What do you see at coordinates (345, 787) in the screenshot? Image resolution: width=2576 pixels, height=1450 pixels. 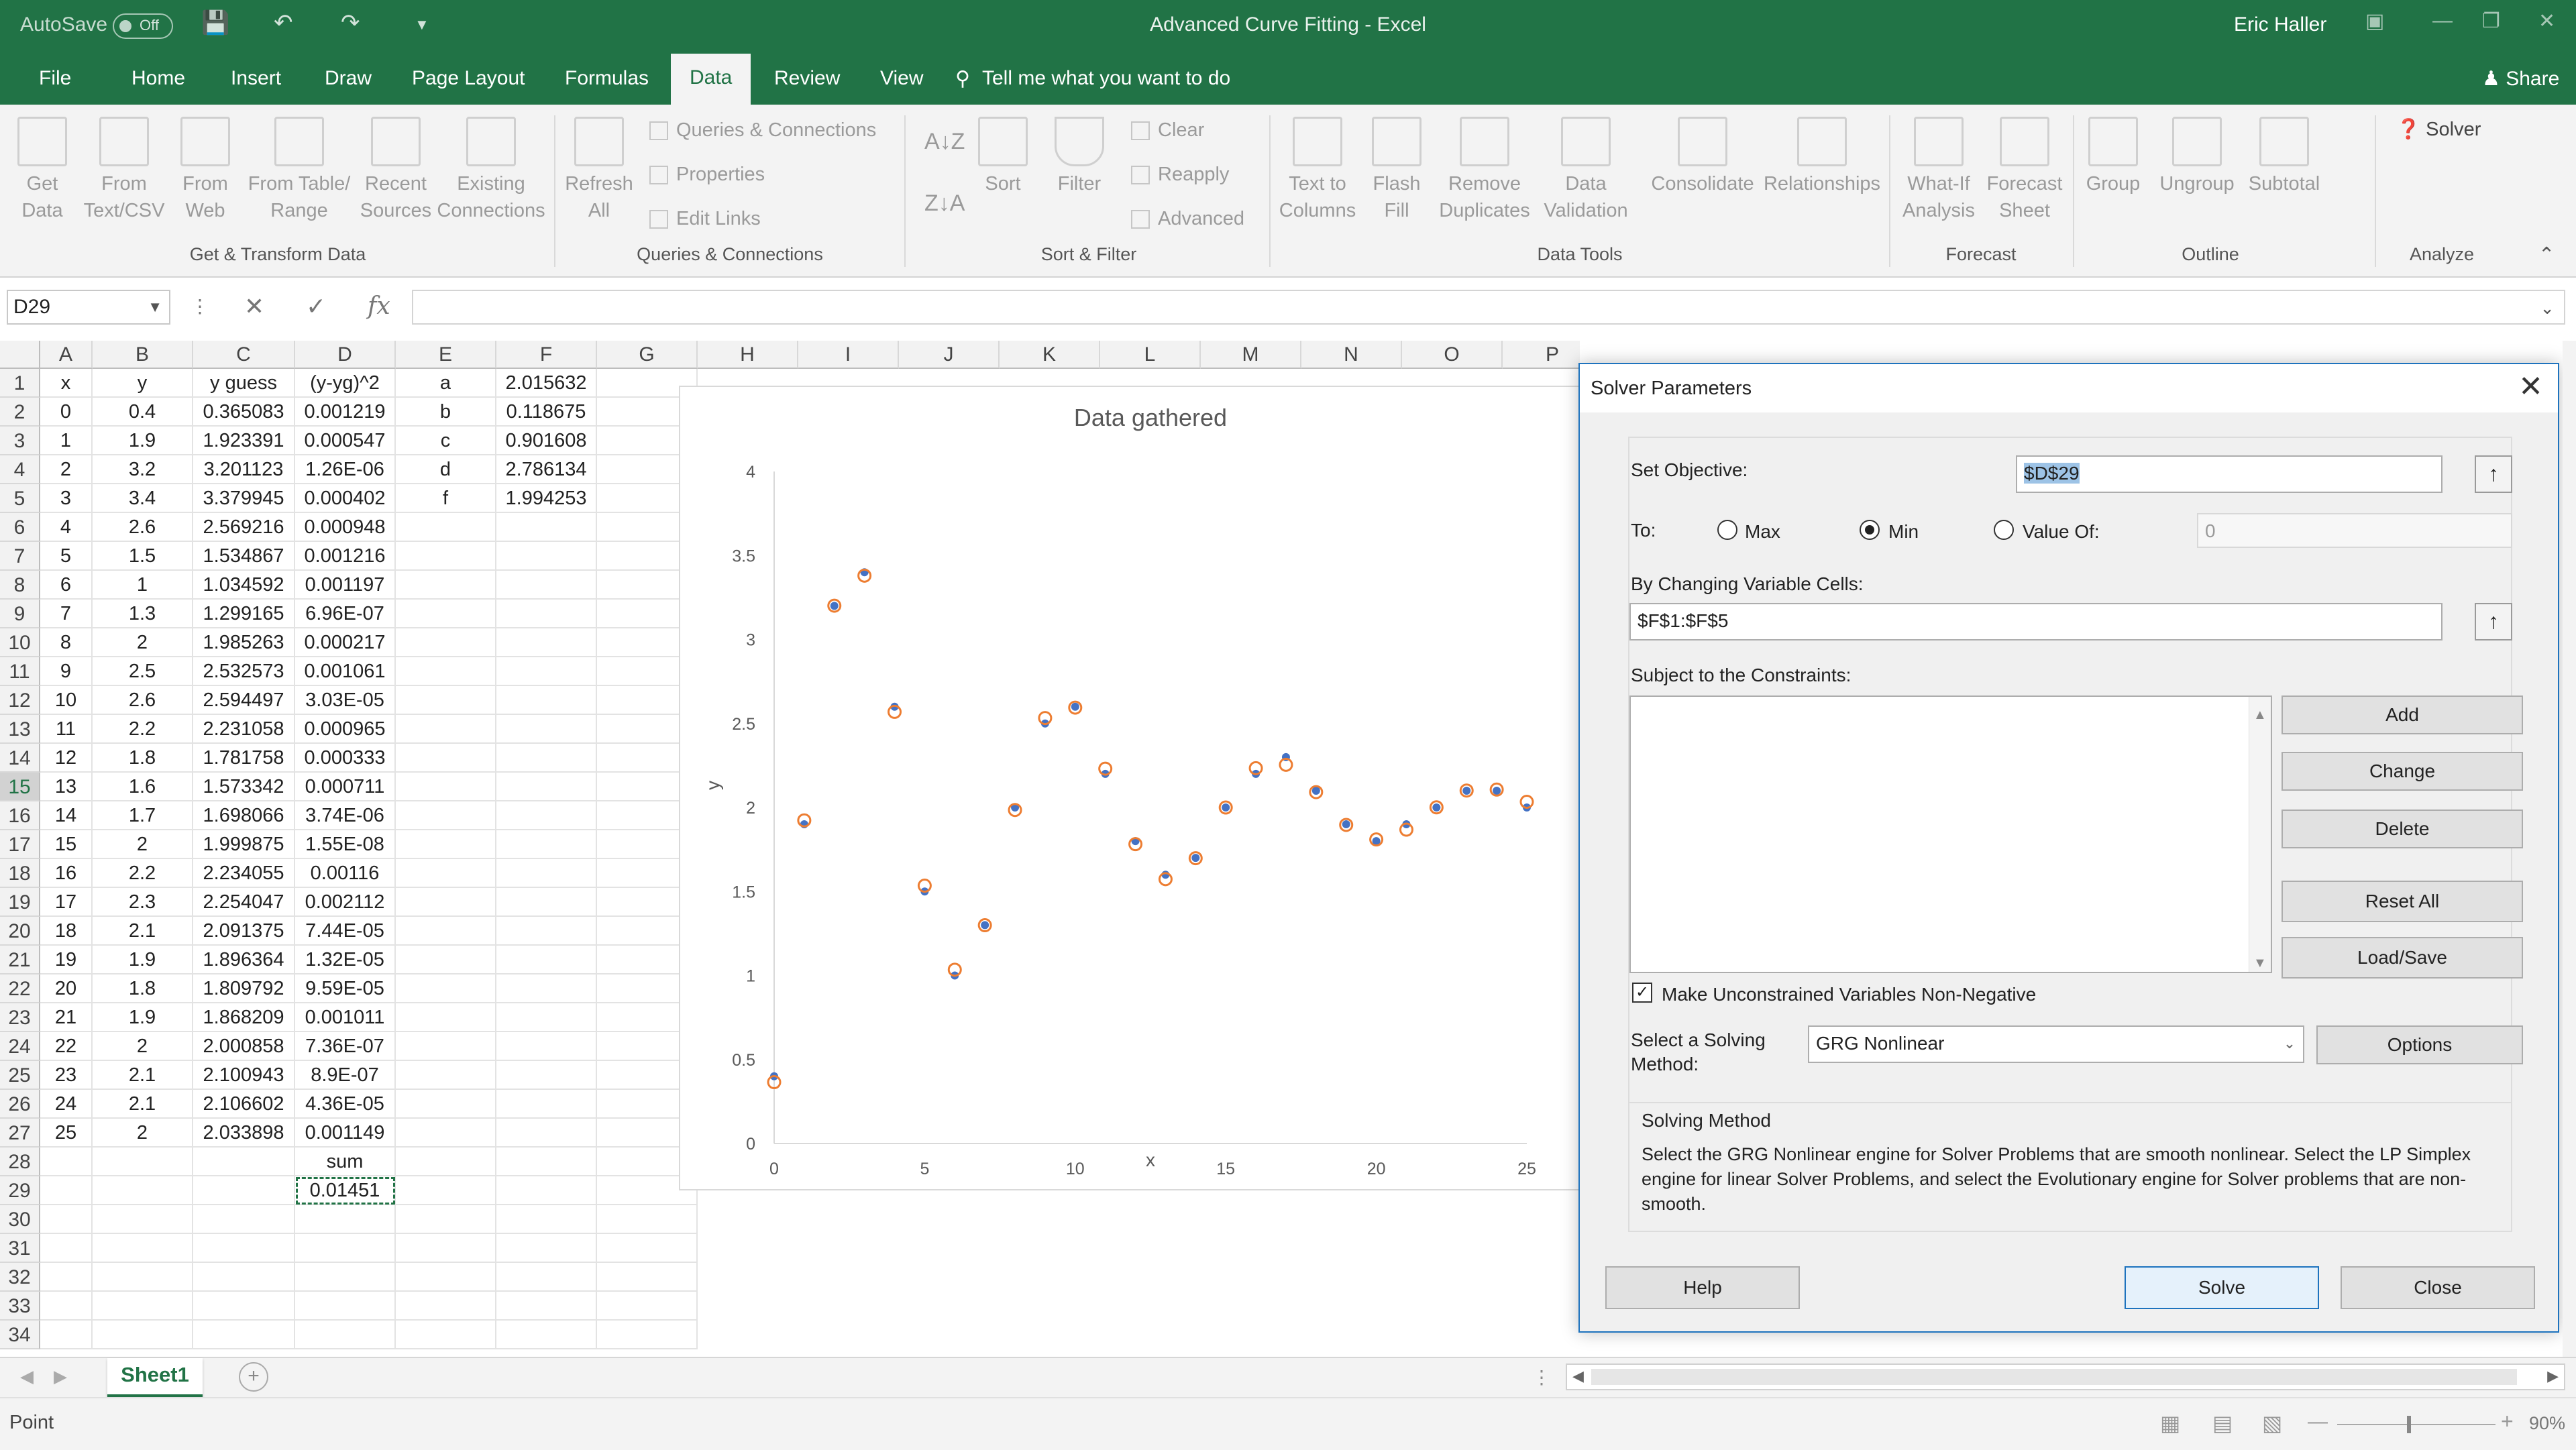 I see `cell-d15: 0.000711` at bounding box center [345, 787].